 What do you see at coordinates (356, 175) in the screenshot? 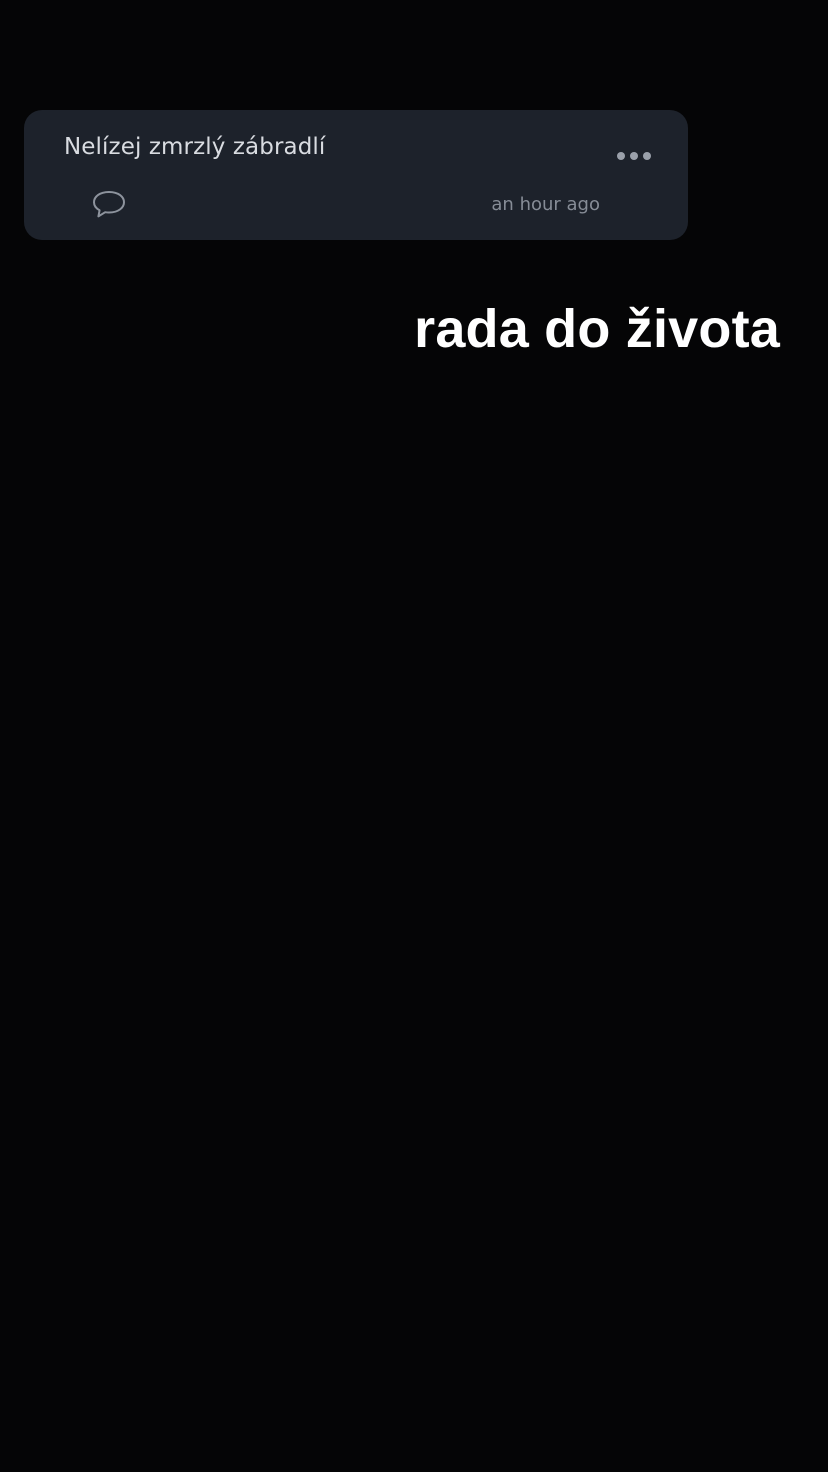
I see `post-card: Nelízej zmrzlý zábradlí an hour ago` at bounding box center [356, 175].